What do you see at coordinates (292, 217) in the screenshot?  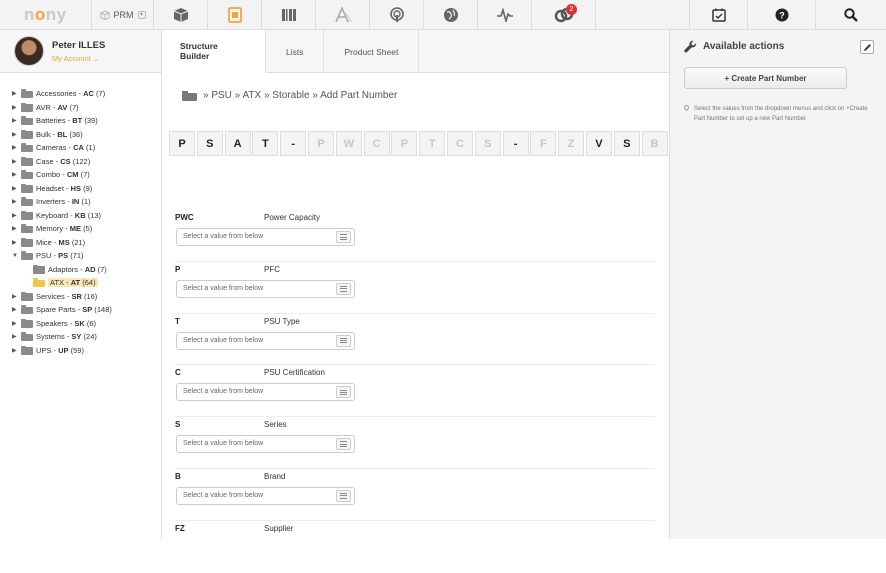 I see `field-label: Power Capacity` at bounding box center [292, 217].